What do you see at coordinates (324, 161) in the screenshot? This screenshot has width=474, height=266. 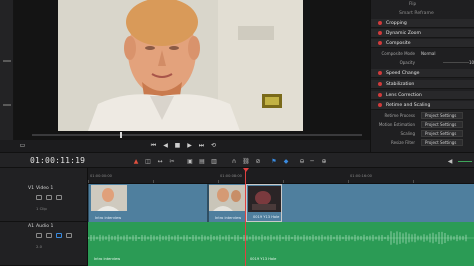 I see `zoom-in-icon: ⊕` at bounding box center [324, 161].